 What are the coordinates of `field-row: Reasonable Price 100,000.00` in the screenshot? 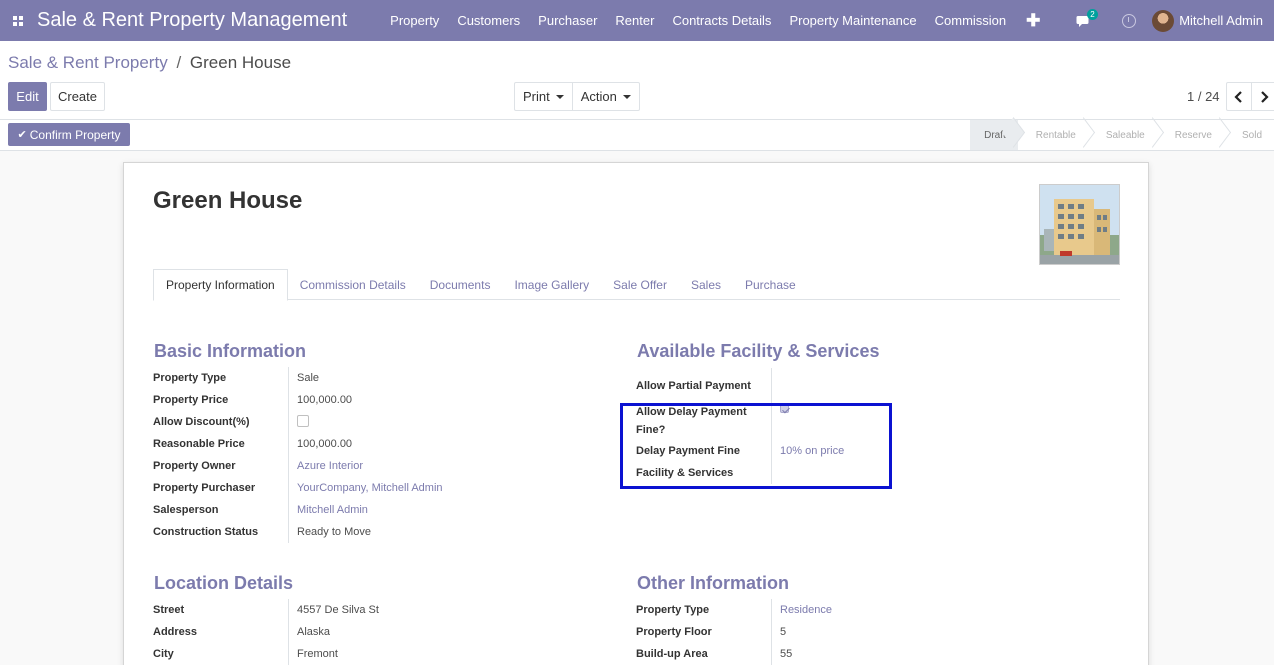 It's located at (298, 444).